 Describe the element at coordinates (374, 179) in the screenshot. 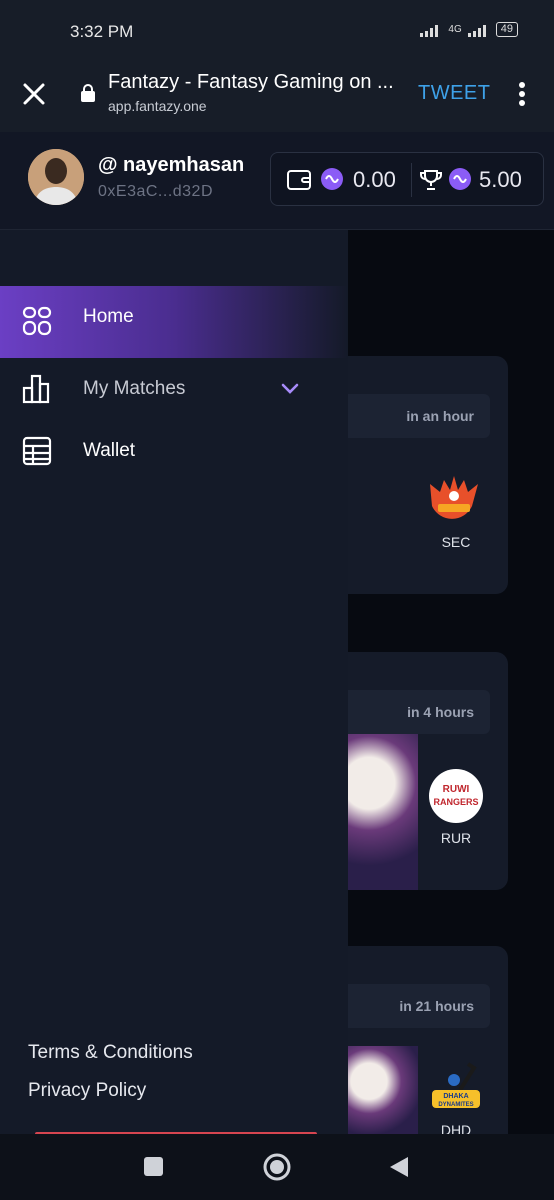

I see `wallet-balance: 0.00` at that location.